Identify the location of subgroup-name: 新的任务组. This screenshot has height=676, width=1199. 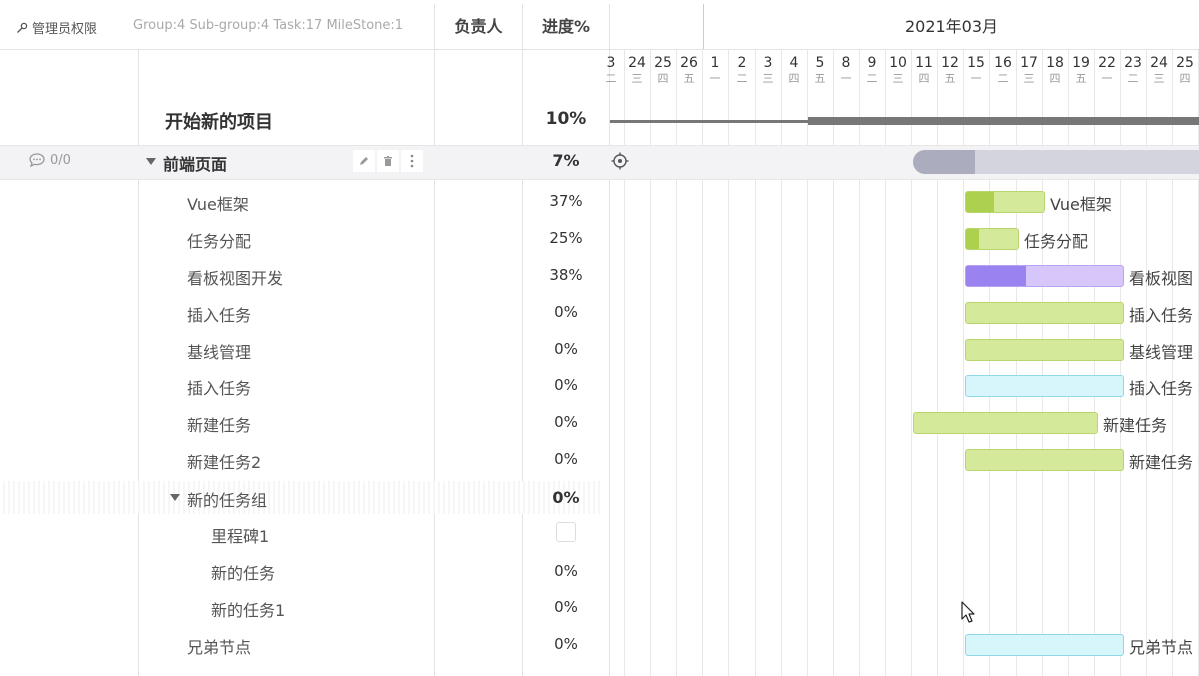
(227, 499).